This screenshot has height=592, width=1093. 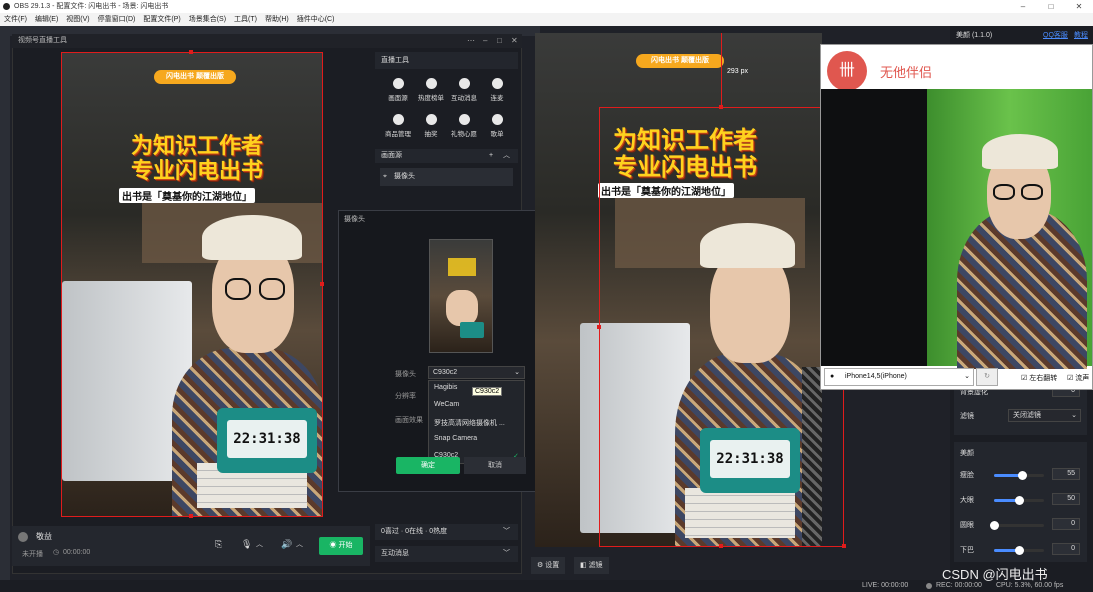 What do you see at coordinates (514, 41) in the screenshot?
I see `close-icon: ✕` at bounding box center [514, 41].